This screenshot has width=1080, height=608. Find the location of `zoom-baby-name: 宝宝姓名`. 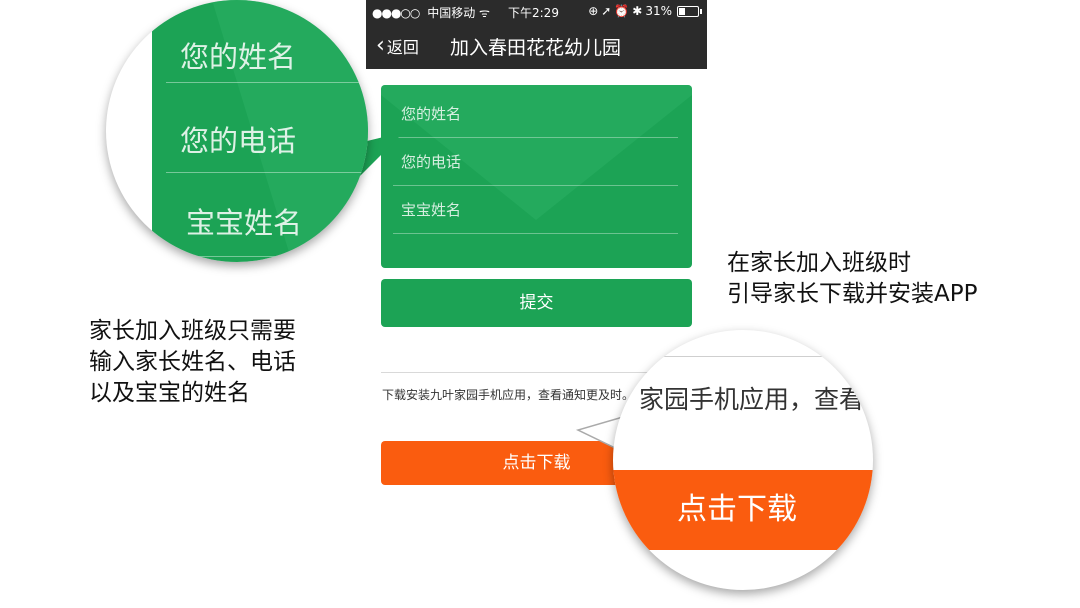

zoom-baby-name: 宝宝姓名 is located at coordinates (244, 223).